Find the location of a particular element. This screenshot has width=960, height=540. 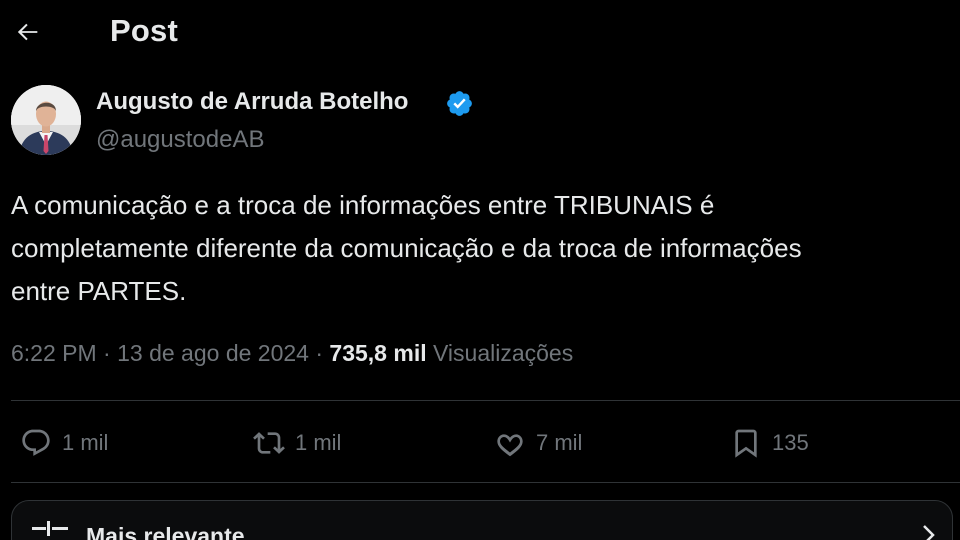

arrow-left-icon is located at coordinates (27, 32).